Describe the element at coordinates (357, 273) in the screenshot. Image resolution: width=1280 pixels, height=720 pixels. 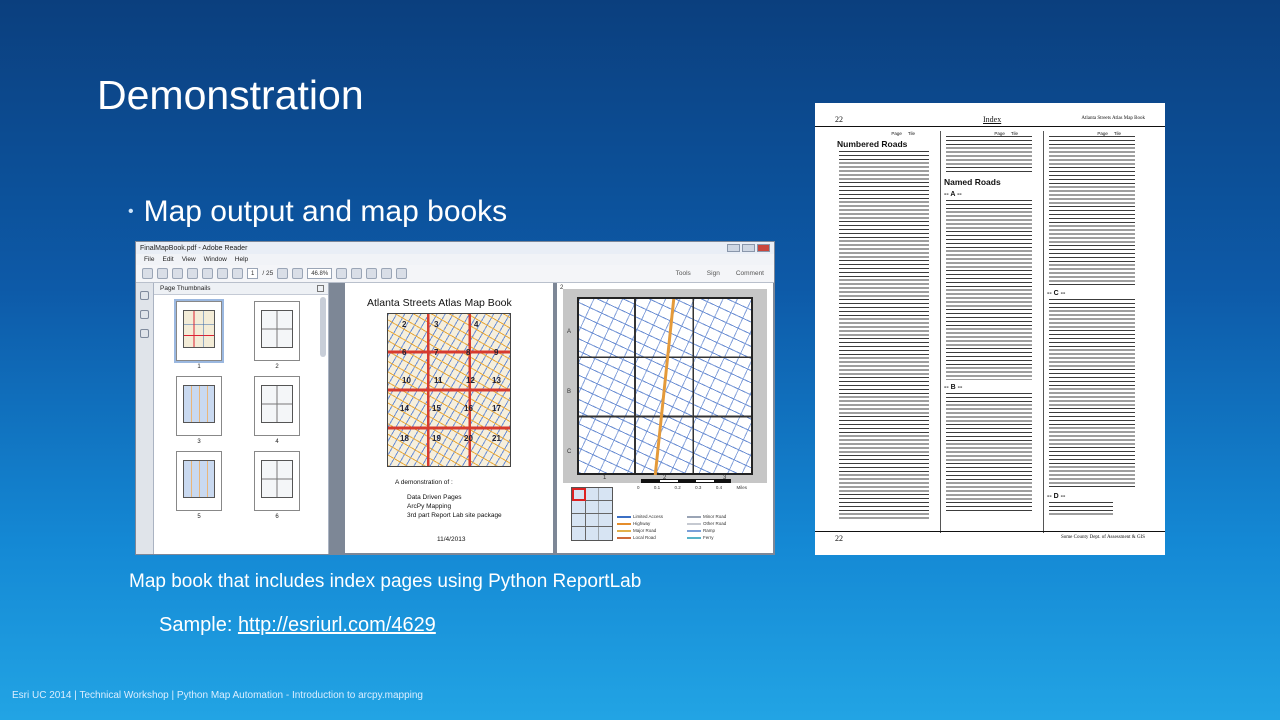
I see `fit-width-icon` at that location.